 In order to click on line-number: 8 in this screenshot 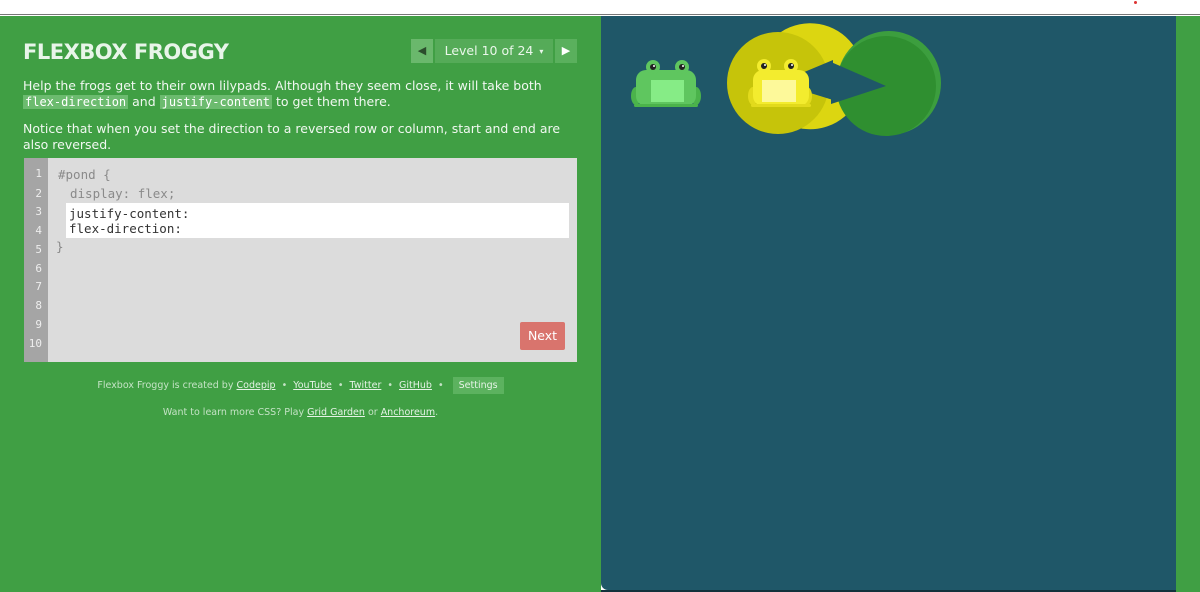, I will do `click(38, 305)`.